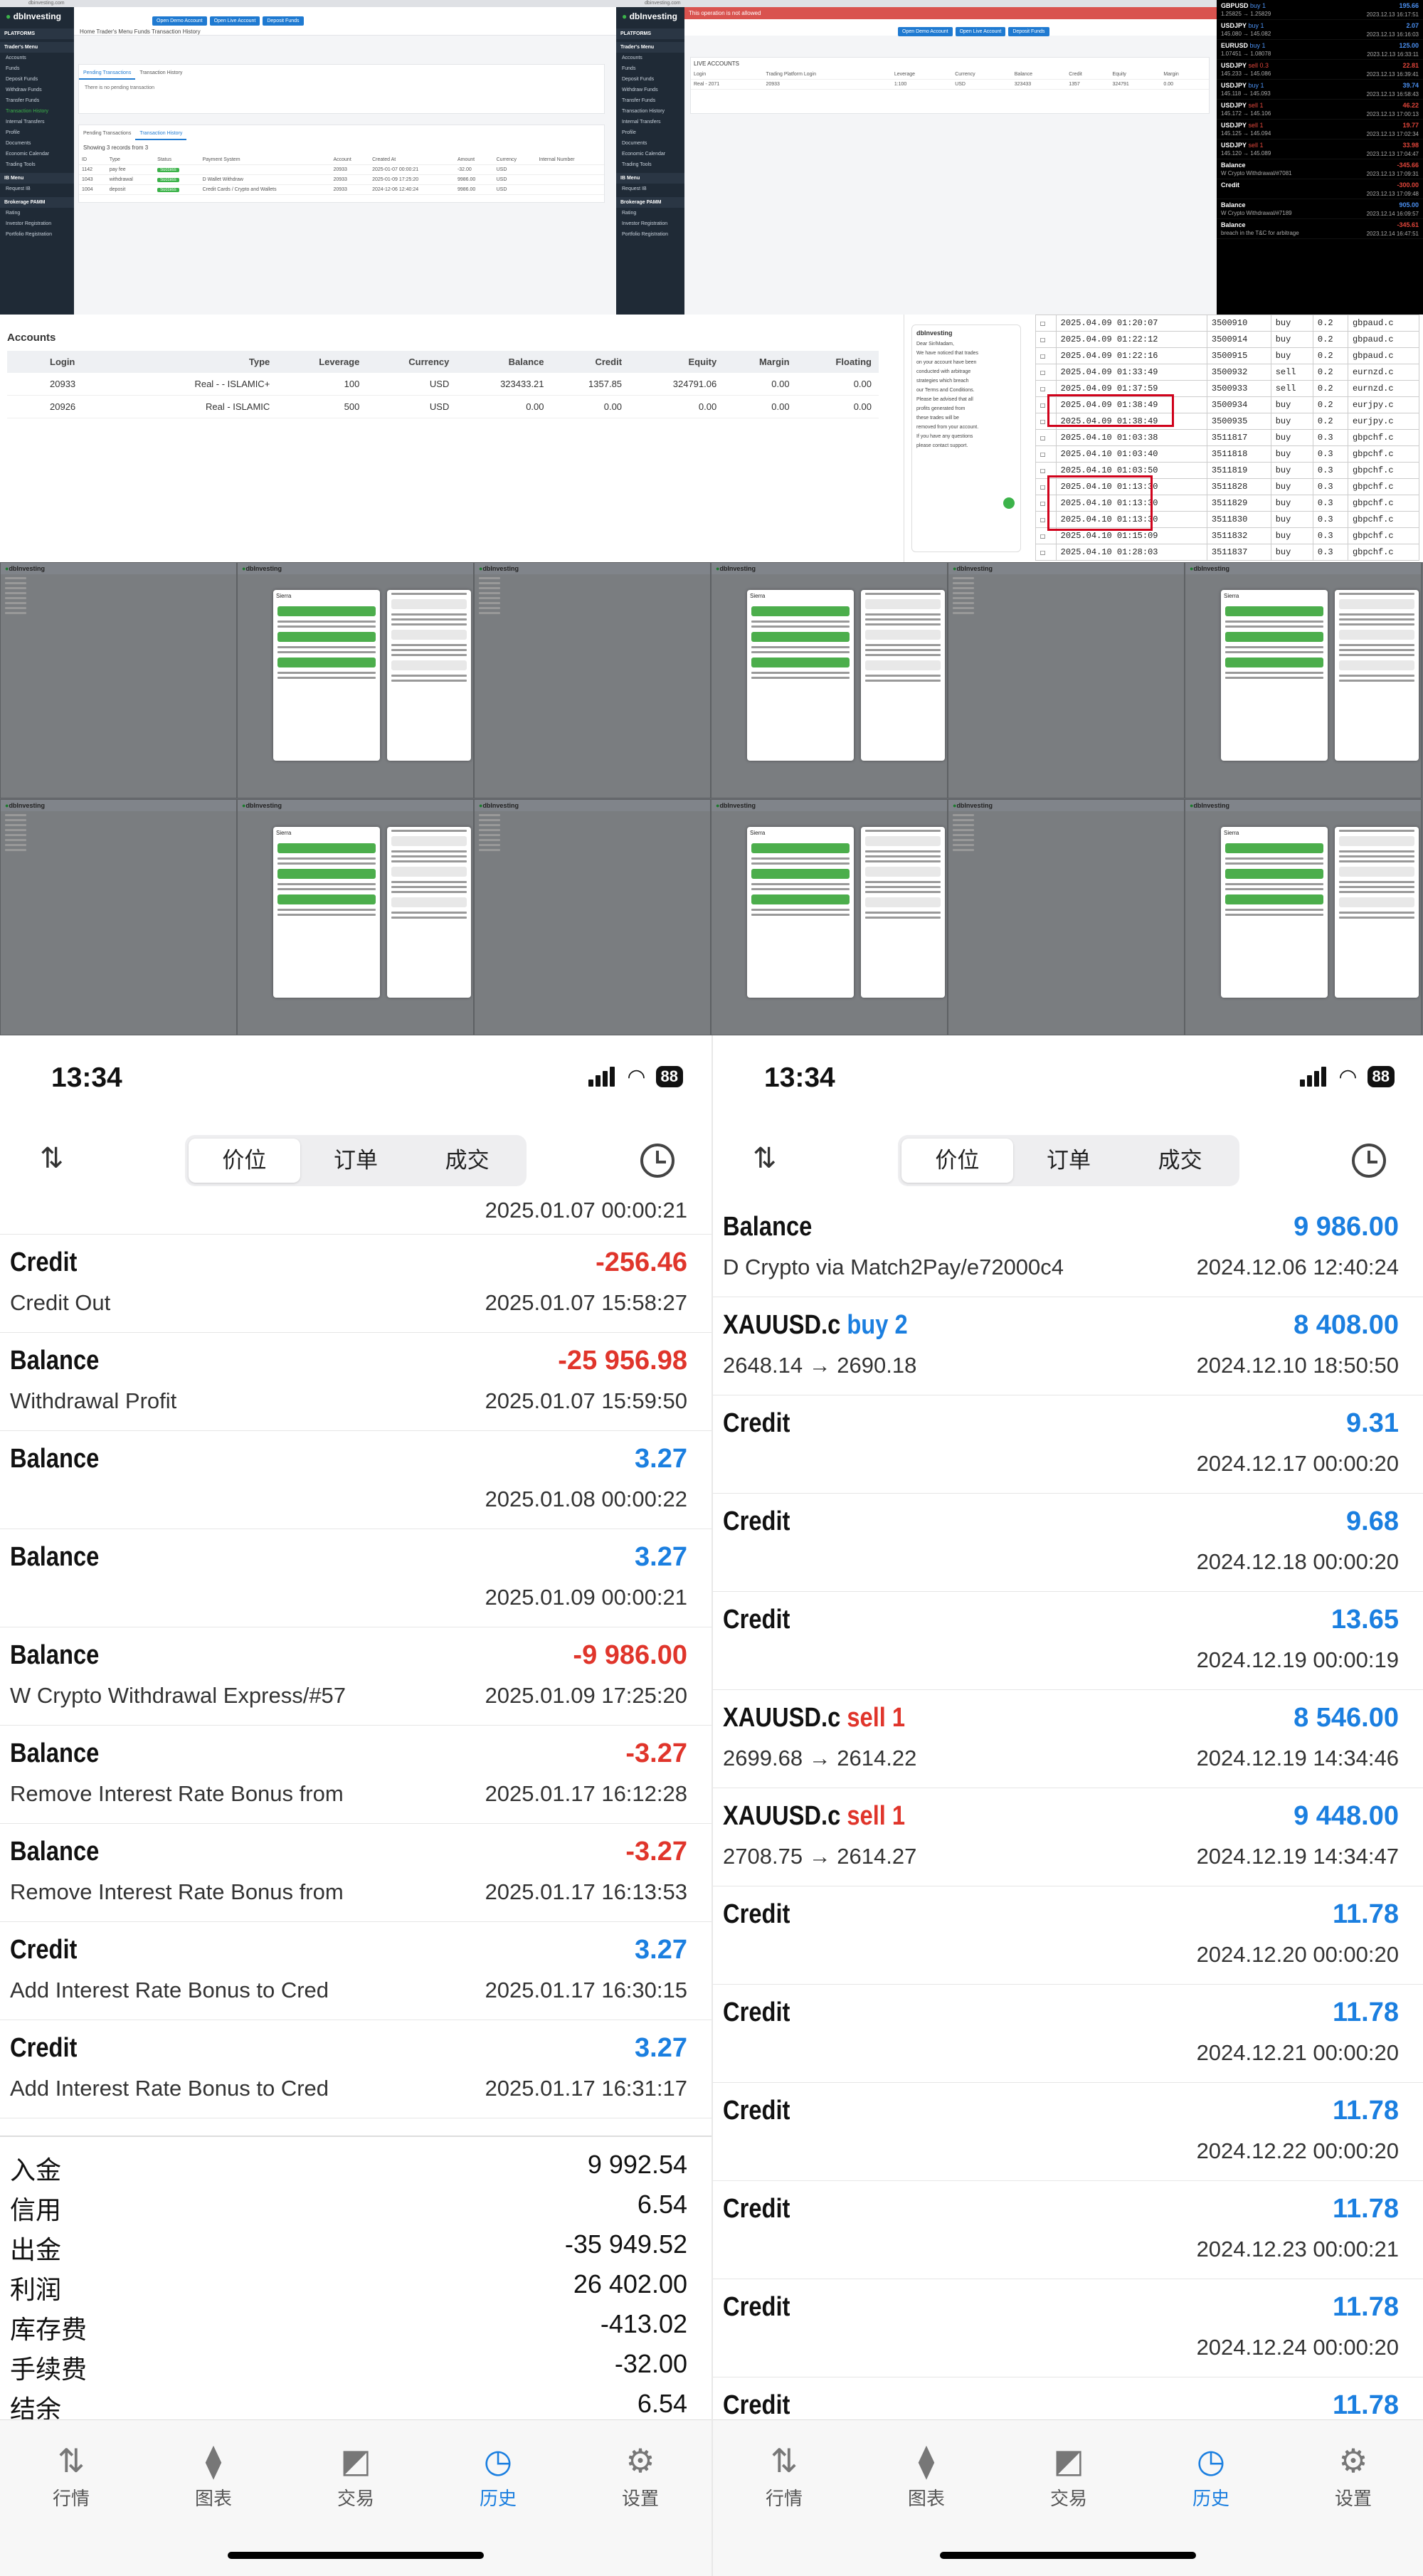  Describe the element at coordinates (1320, 189) in the screenshot. I see `trade-list-item: Credit -300.00 2023.12.13 17:09:48` at that location.